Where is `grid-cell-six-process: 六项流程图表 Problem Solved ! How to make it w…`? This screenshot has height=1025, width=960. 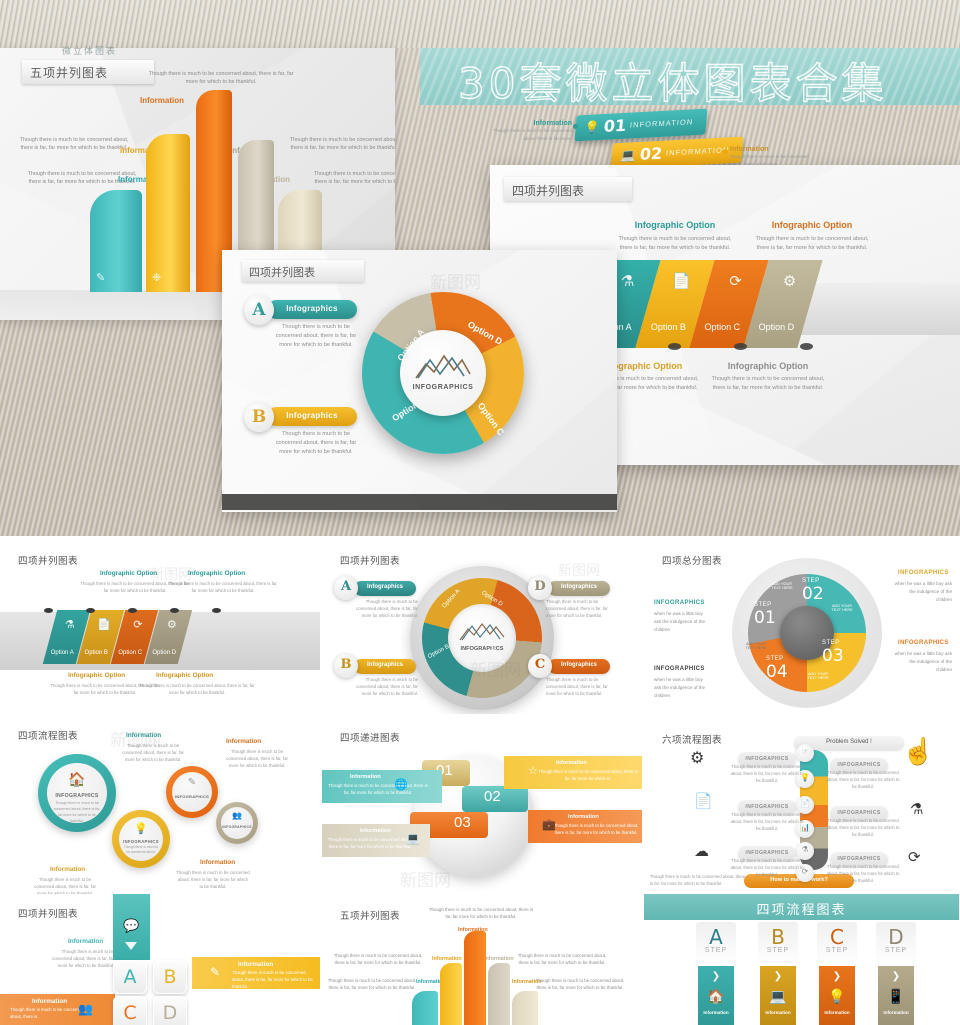 grid-cell-six-process: 六项流程图表 Problem Solved ! How to make it w… is located at coordinates (802, 804).